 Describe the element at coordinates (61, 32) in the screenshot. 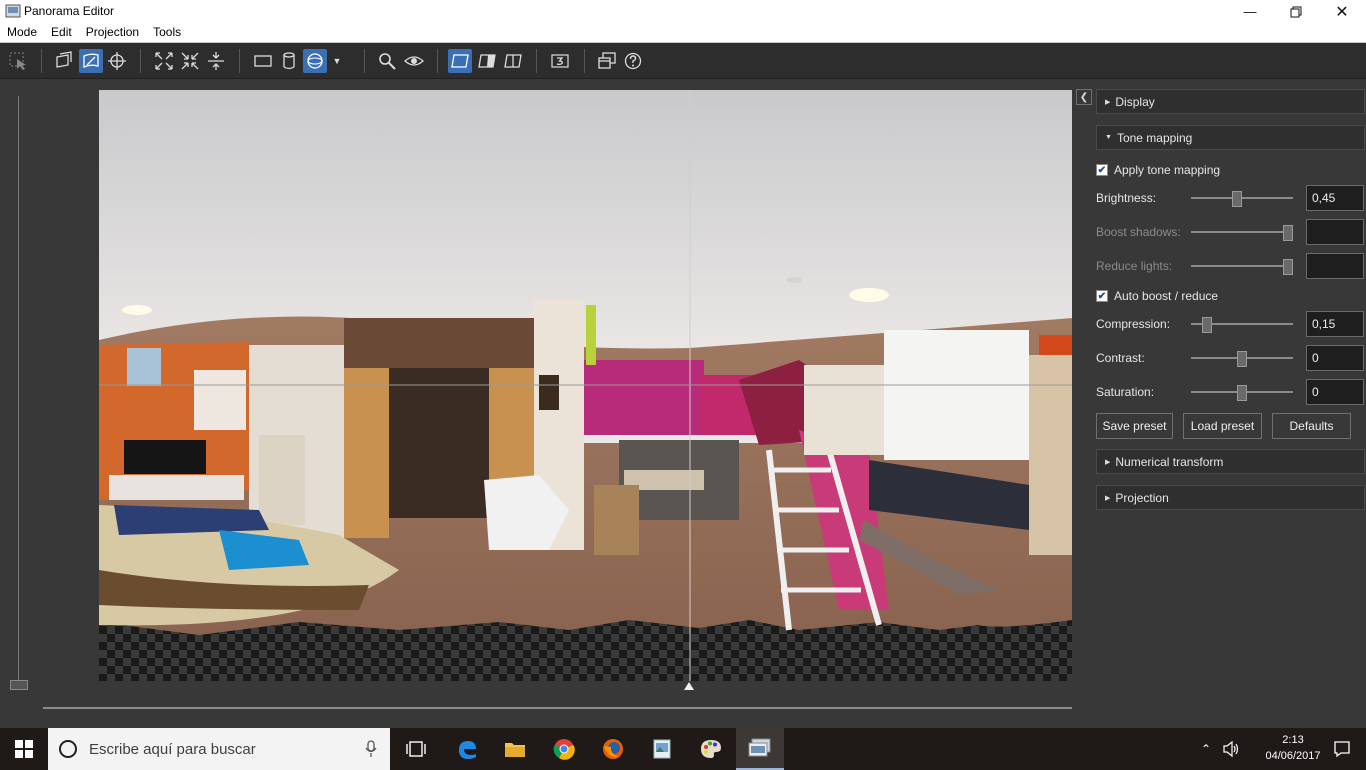

I see `menu-edit: Edit` at that location.